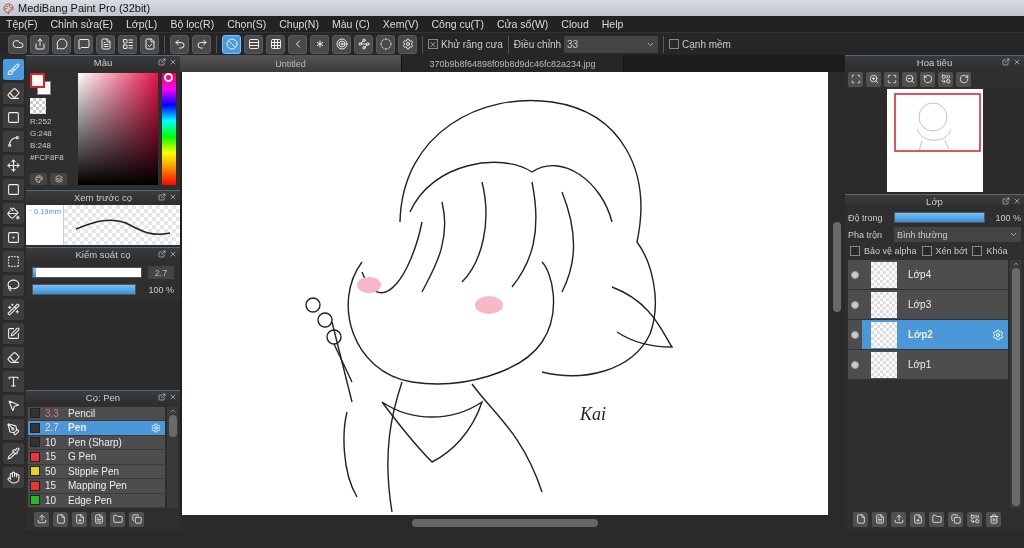  I want to click on fit-window-button, so click(891, 79).